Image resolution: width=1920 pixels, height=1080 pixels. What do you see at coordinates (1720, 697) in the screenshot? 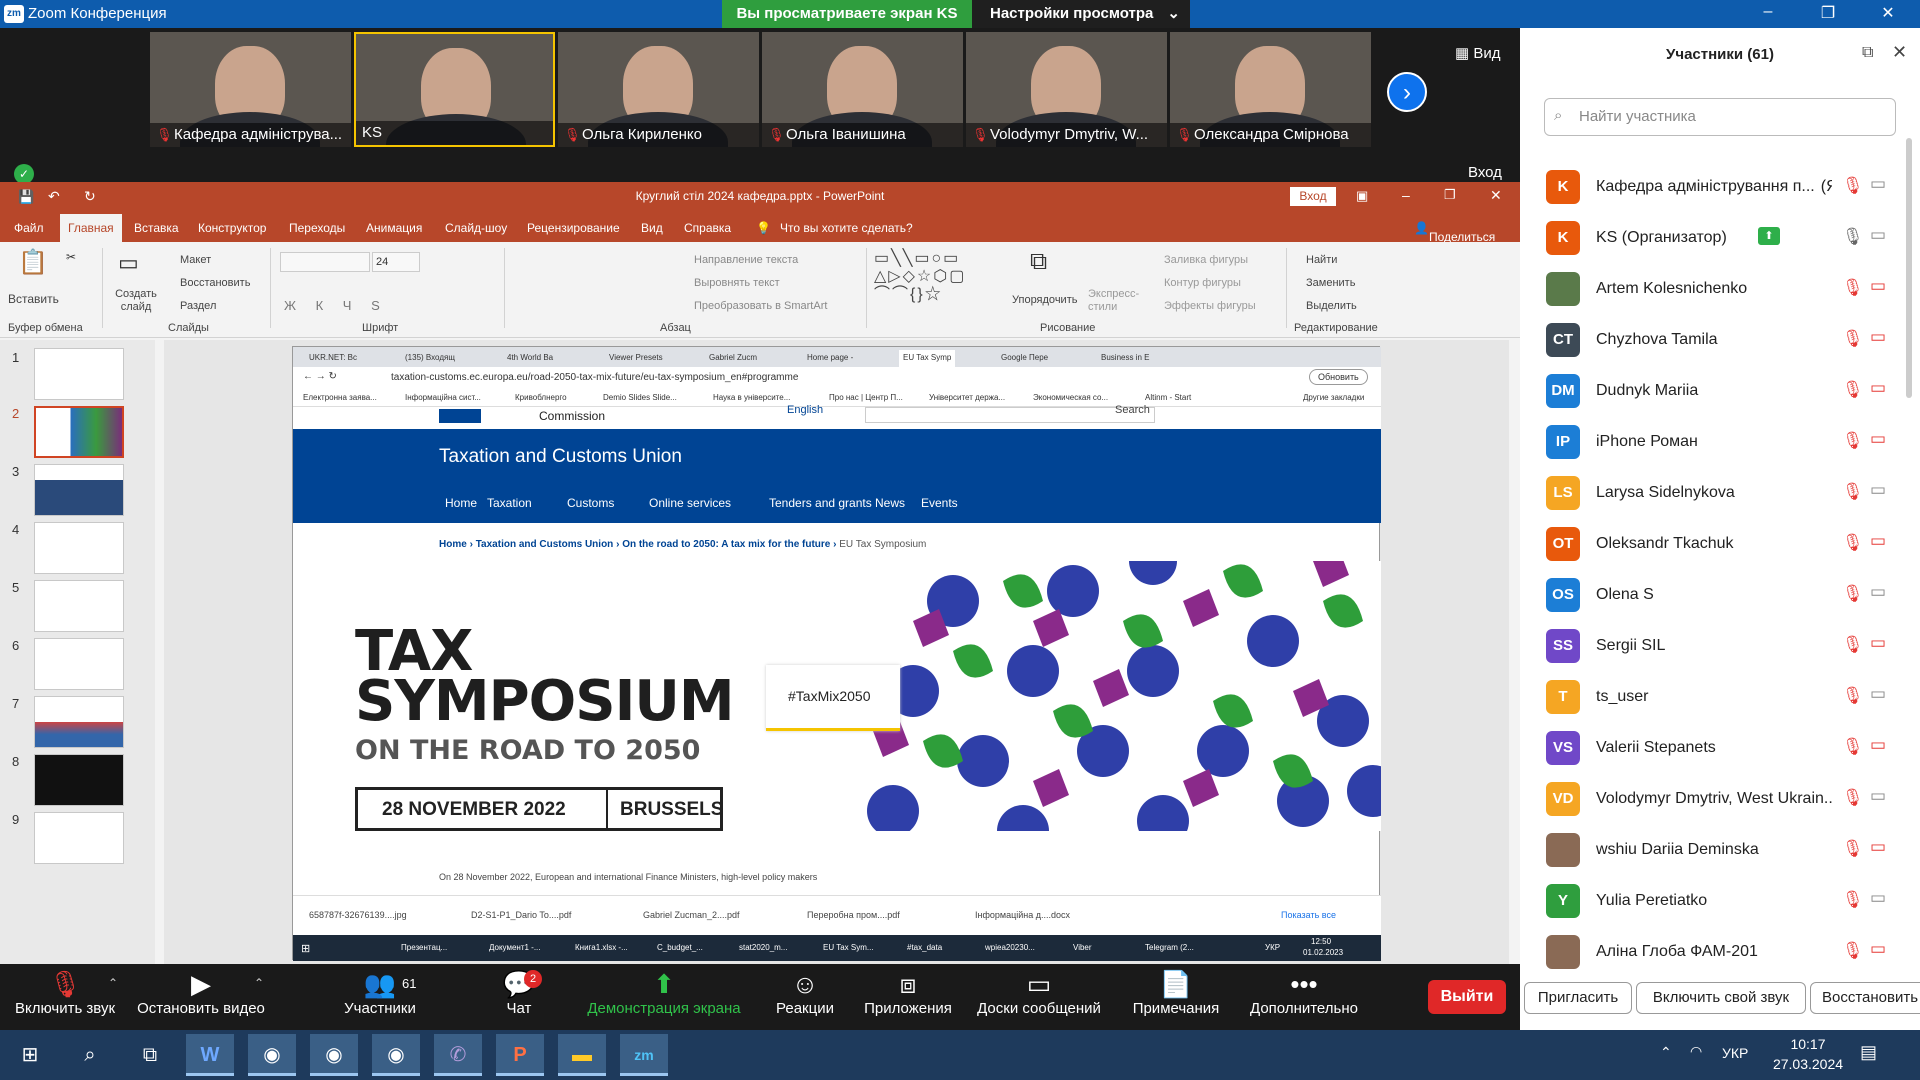
I see `participant-row: Tts_user 🎙 ▭` at bounding box center [1720, 697].